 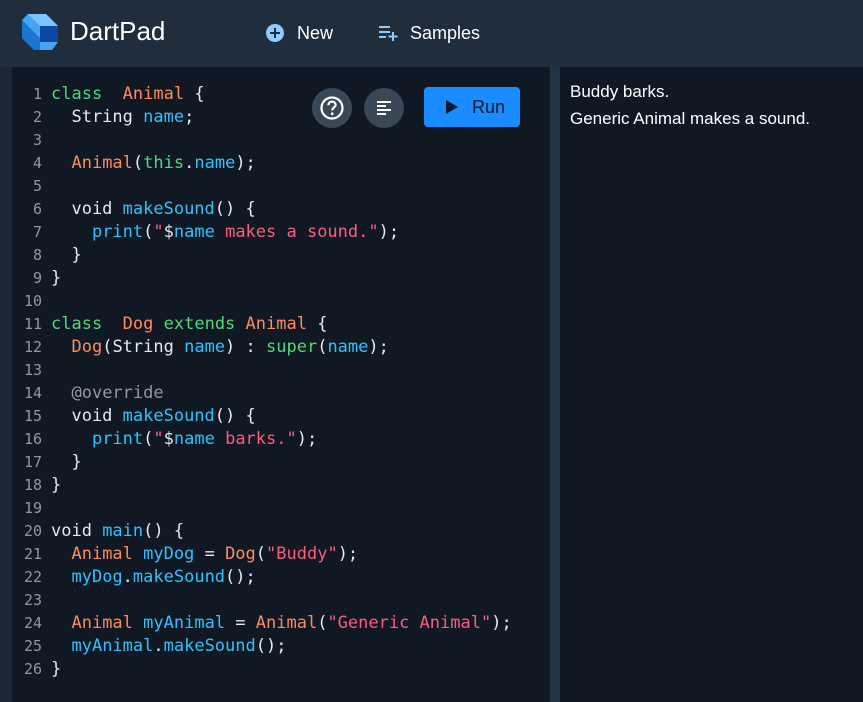 I want to click on help-icon, so click(x=332, y=108).